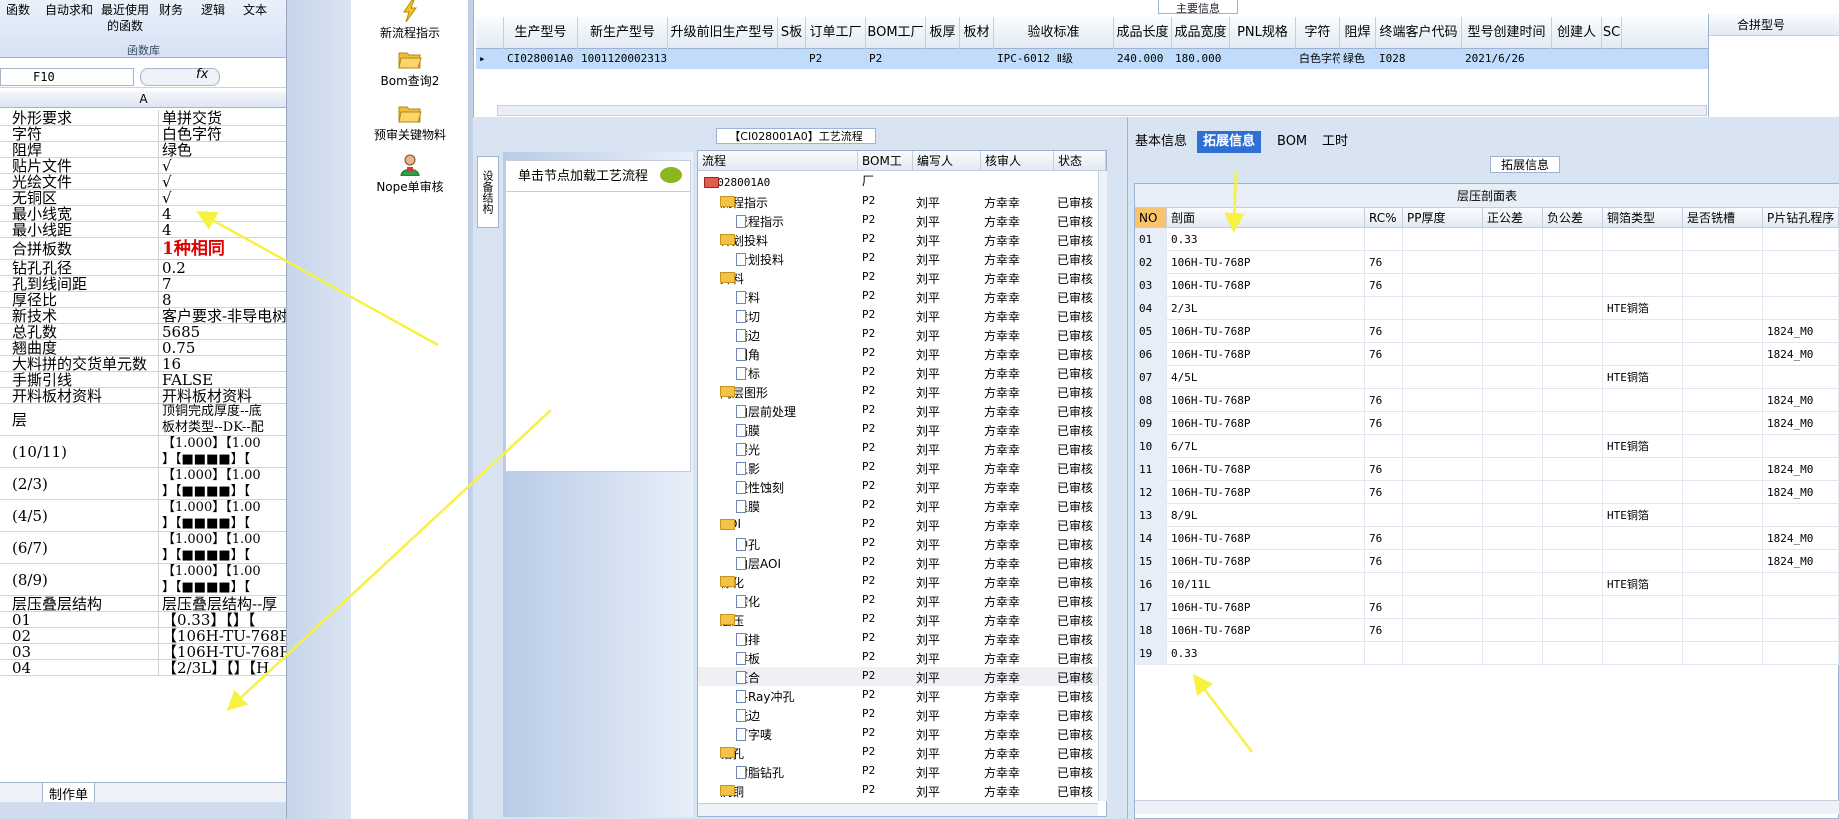 The width and height of the screenshot is (1839, 819). Describe the element at coordinates (30, 515) in the screenshot. I see `cell-a: (4/5)` at that location.